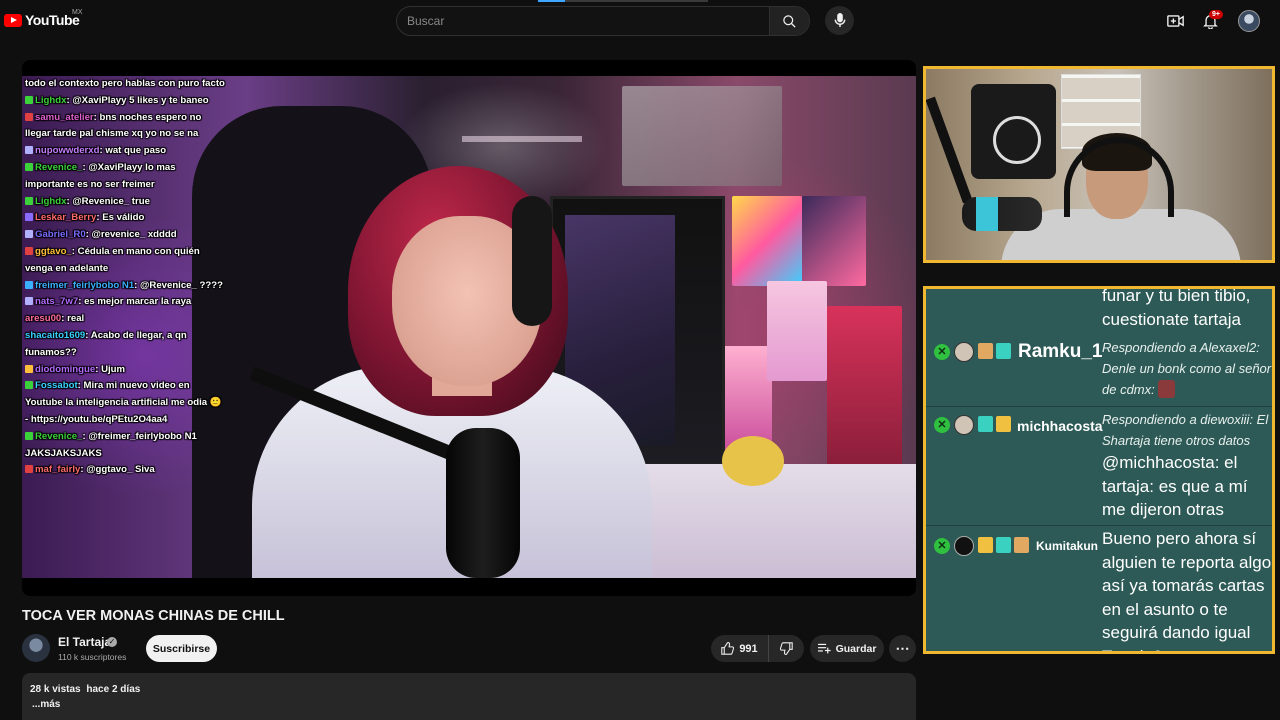  Describe the element at coordinates (108, 201) in the screenshot. I see `overlay-chat-text: : @Revenice_ true` at that location.